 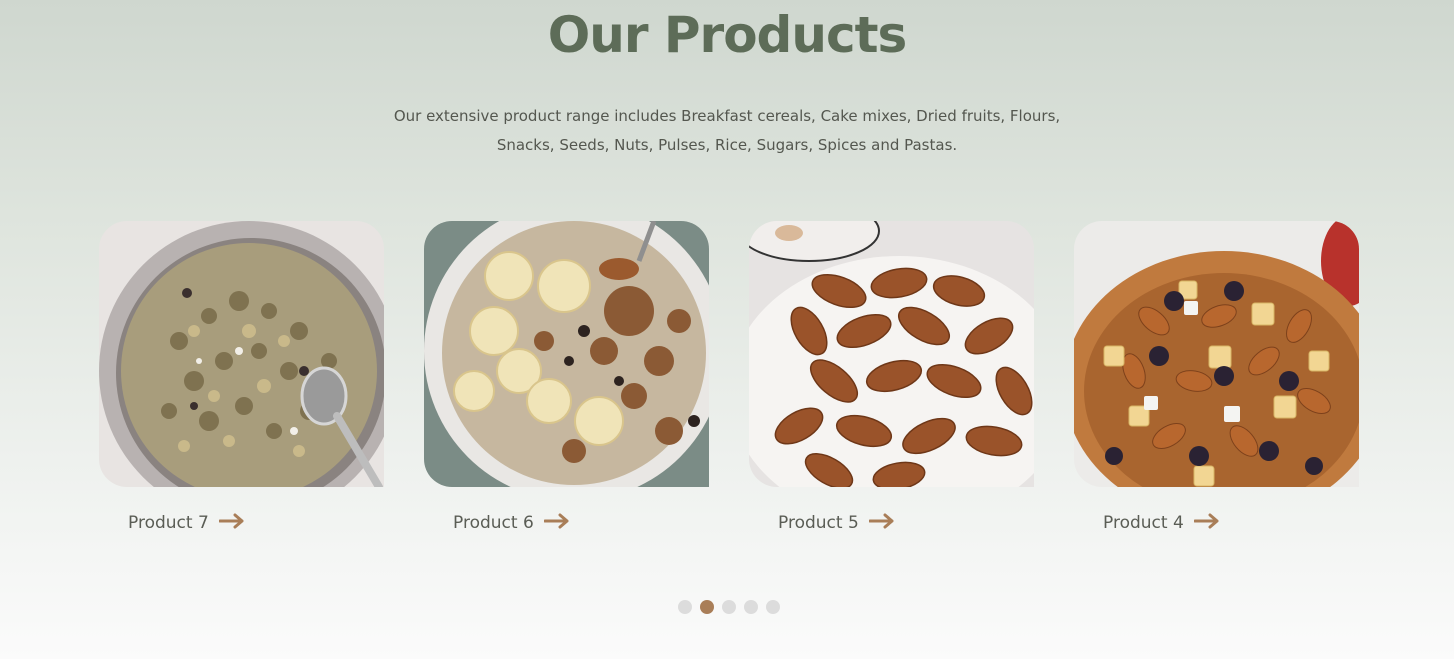 I want to click on product-card: Product 6, so click(x=566, y=377).